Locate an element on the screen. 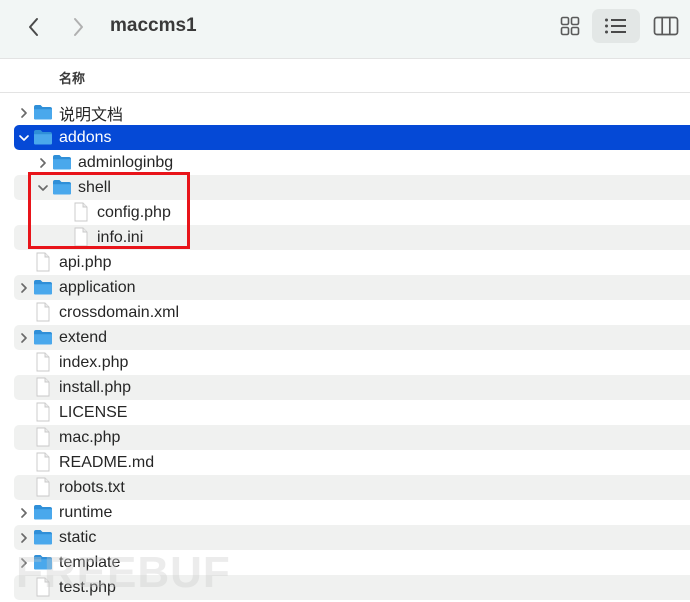 This screenshot has height=602, width=690. list-item: 说明文档 is located at coordinates (352, 112).